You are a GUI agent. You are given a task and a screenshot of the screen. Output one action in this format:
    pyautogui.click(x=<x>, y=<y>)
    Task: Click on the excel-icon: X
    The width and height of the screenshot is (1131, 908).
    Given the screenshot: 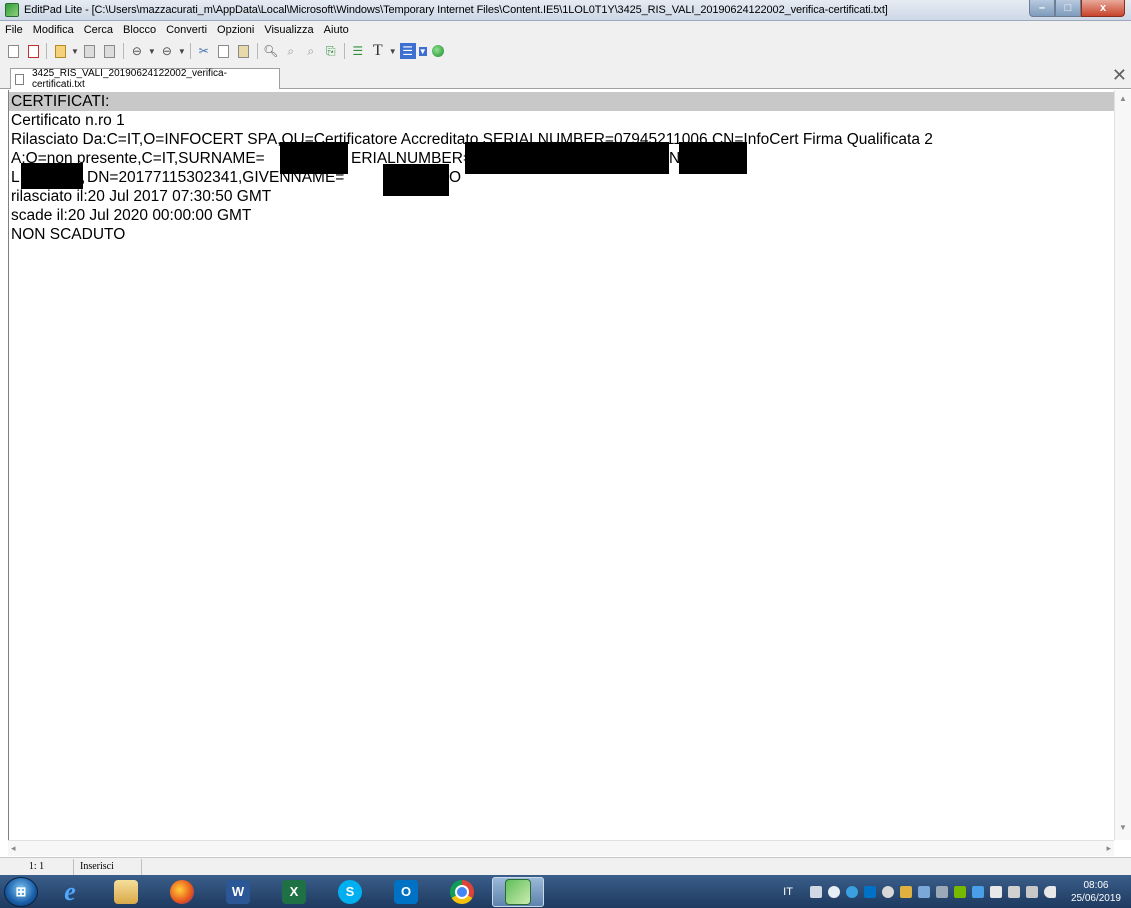 What is the action you would take?
    pyautogui.click(x=294, y=891)
    